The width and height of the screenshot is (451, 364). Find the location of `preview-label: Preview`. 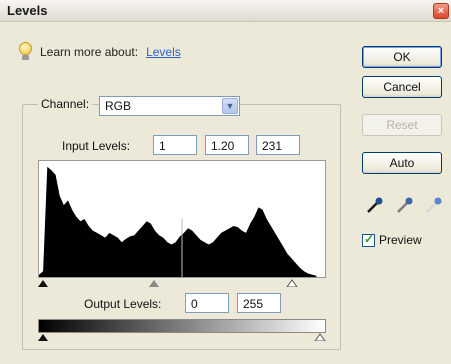

preview-label: Preview is located at coordinates (400, 240).